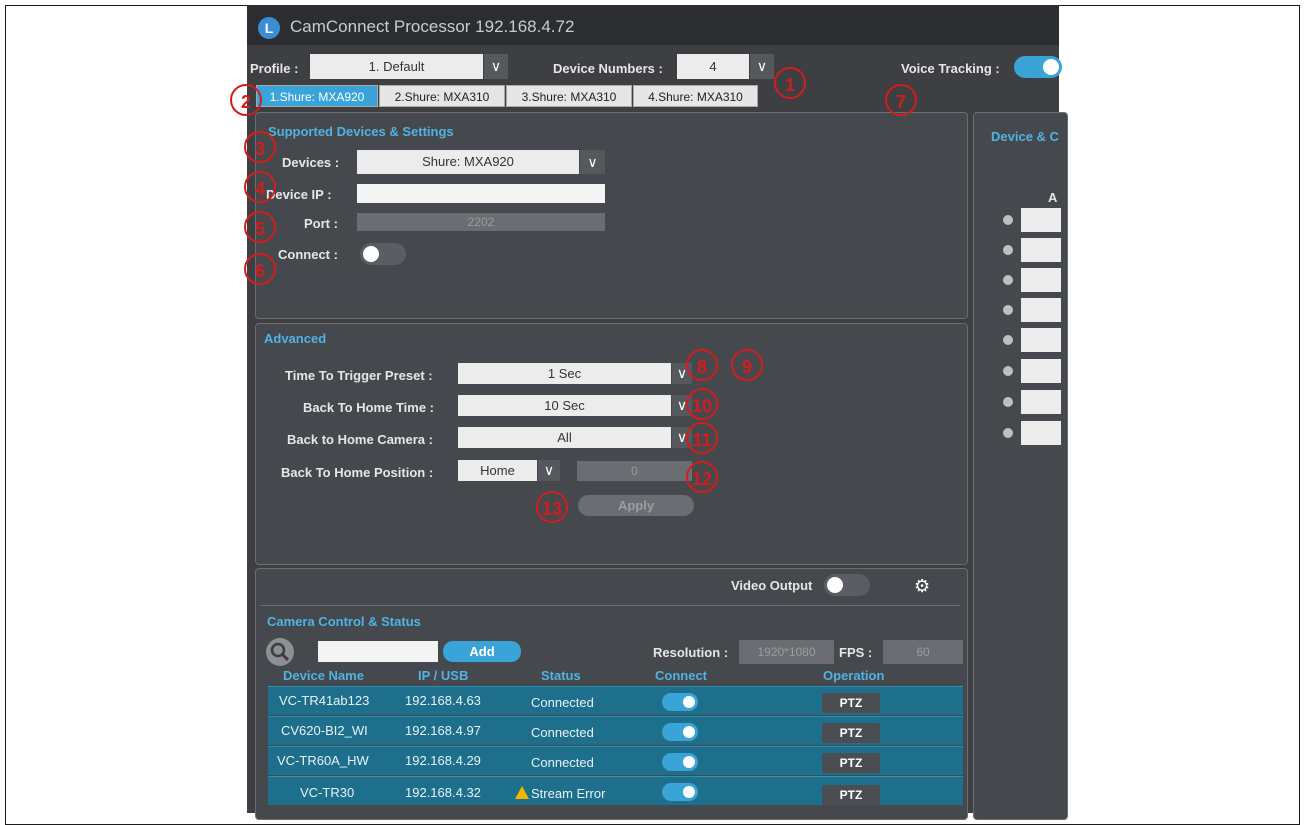 Image resolution: width=1306 pixels, height=825 pixels. What do you see at coordinates (713, 66) in the screenshot?
I see `device-numbers-select: 4` at bounding box center [713, 66].